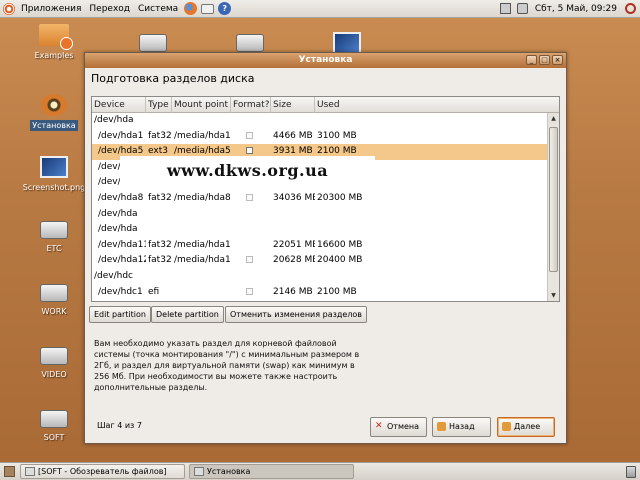  I want to click on undo-partition-changes-button: Отменить изменения разделов, so click(296, 314).